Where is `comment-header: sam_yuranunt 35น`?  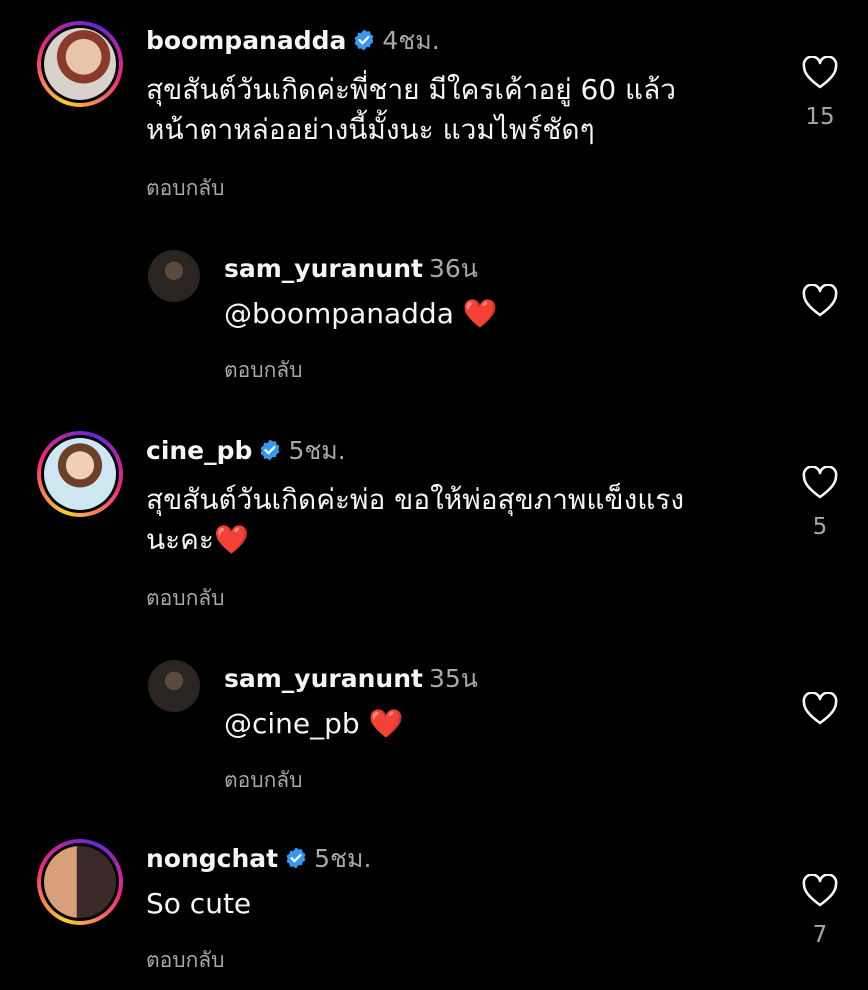
comment-header: sam_yuranunt 35น is located at coordinates (351, 679).